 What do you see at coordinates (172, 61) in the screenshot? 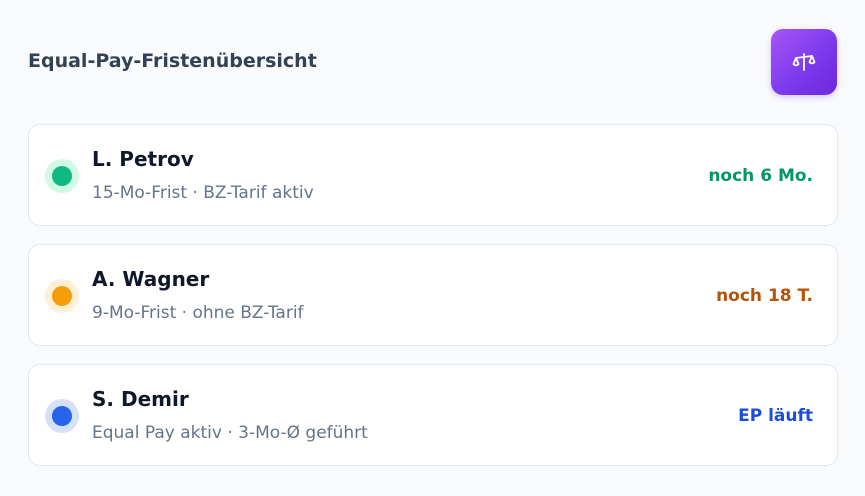
I see `page-title: Equal-Pay-Fristenübersicht` at bounding box center [172, 61].